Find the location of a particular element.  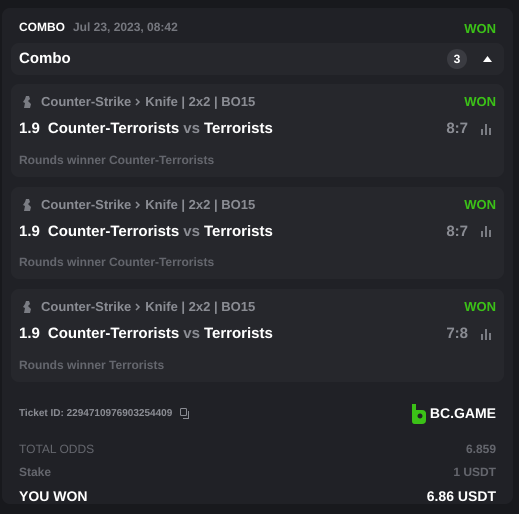

score: 7:8 is located at coordinates (457, 334).